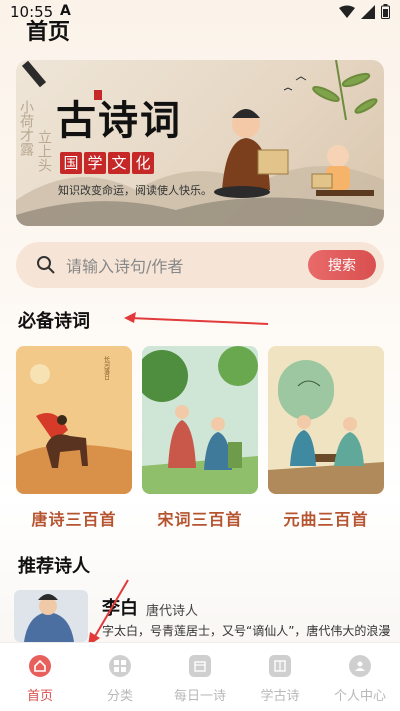  What do you see at coordinates (368, 11) in the screenshot?
I see `signal-icon` at bounding box center [368, 11].